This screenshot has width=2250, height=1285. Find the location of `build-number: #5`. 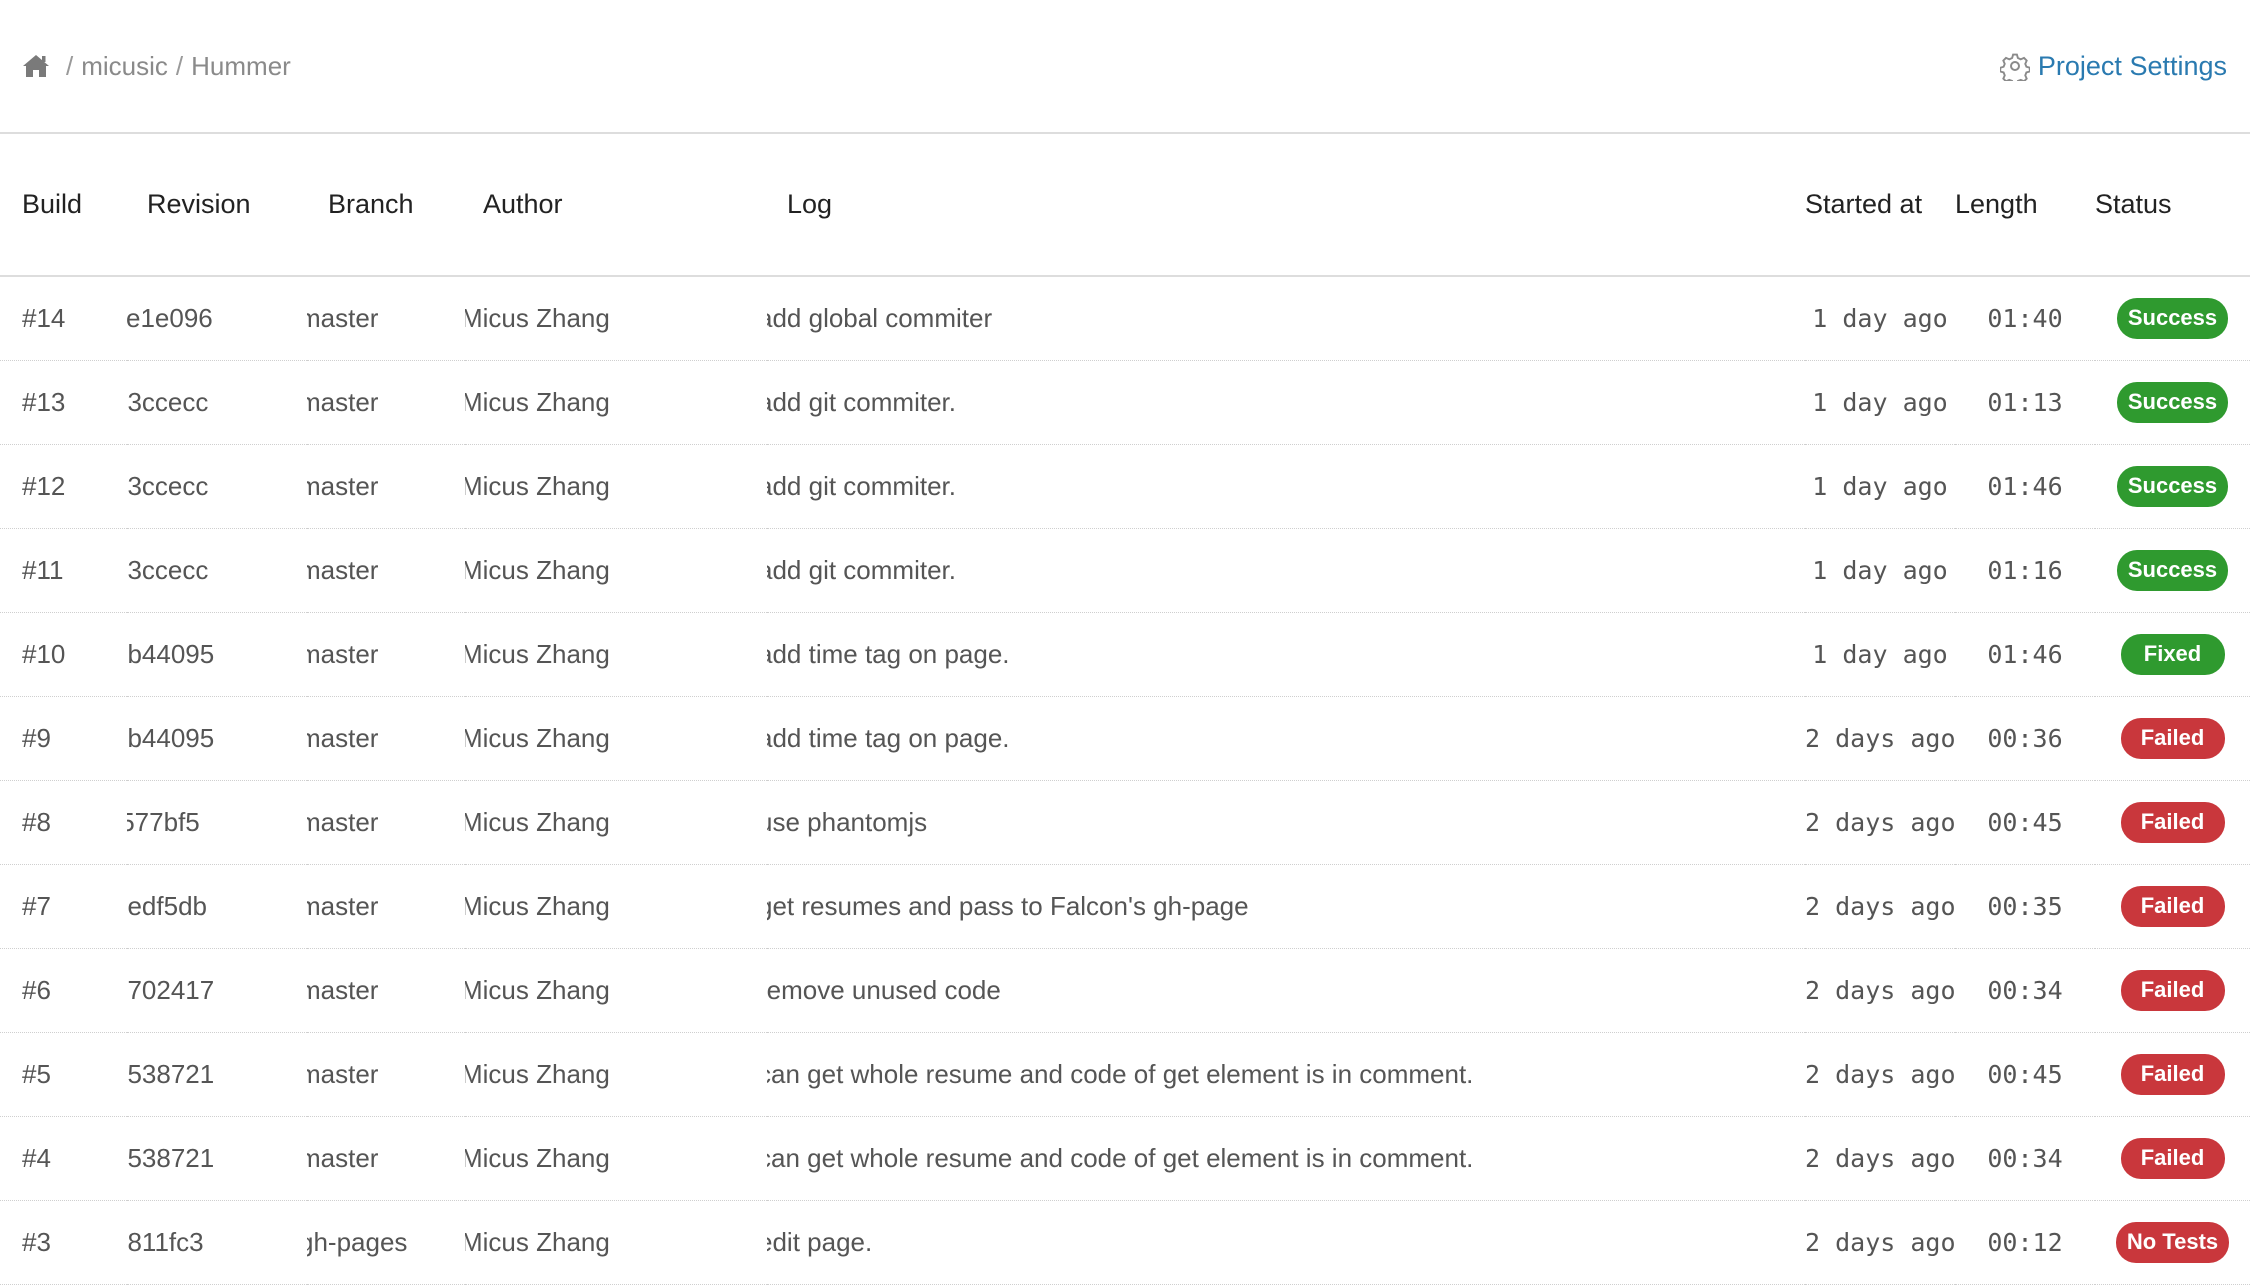

build-number: #5 is located at coordinates (63, 1074).